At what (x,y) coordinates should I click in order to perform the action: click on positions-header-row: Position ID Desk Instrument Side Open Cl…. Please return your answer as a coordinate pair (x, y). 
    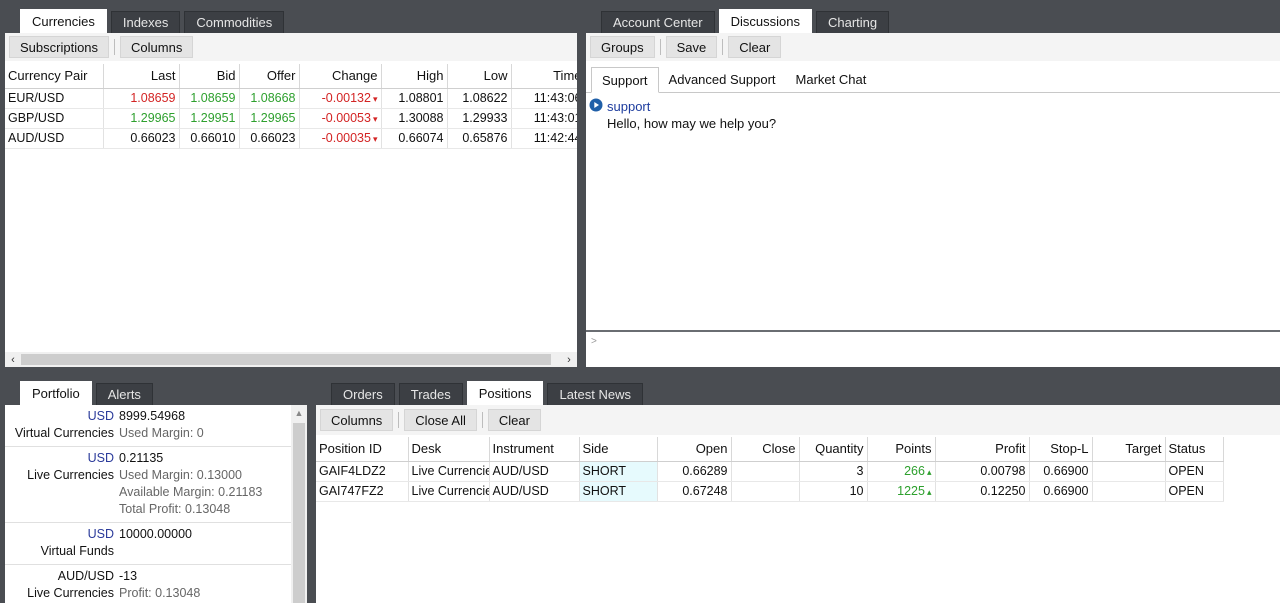
    Looking at the image, I should click on (770, 449).